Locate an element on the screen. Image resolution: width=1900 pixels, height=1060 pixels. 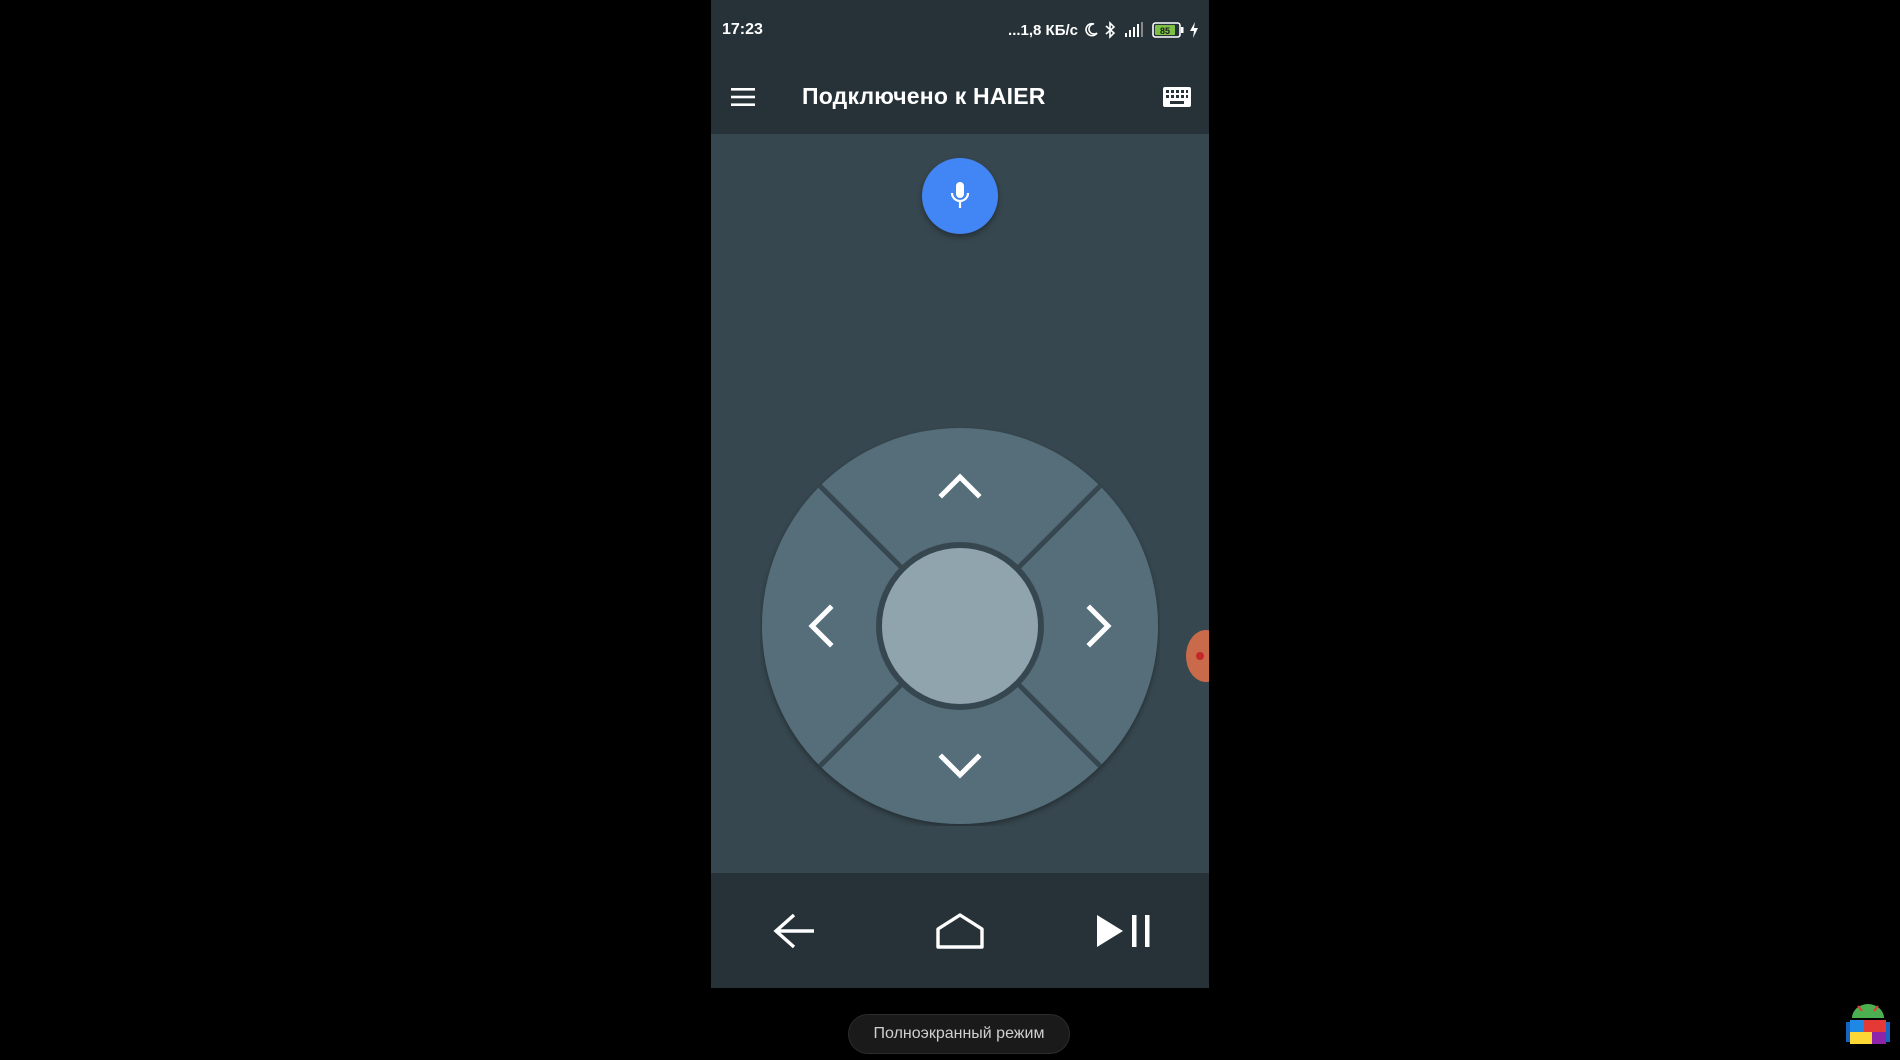
bottom-nav is located at coordinates (960, 930).